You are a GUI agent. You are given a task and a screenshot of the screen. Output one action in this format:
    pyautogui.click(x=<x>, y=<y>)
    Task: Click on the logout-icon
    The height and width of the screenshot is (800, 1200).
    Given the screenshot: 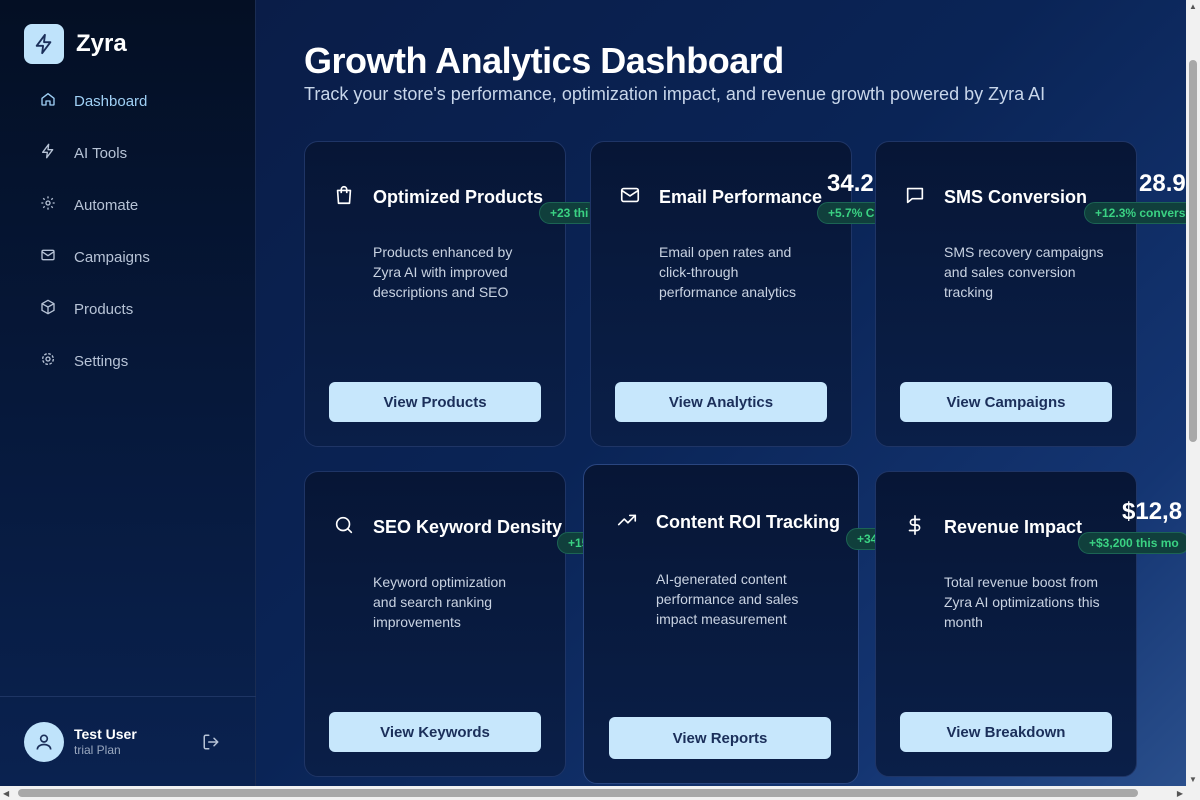 What is the action you would take?
    pyautogui.click(x=211, y=744)
    